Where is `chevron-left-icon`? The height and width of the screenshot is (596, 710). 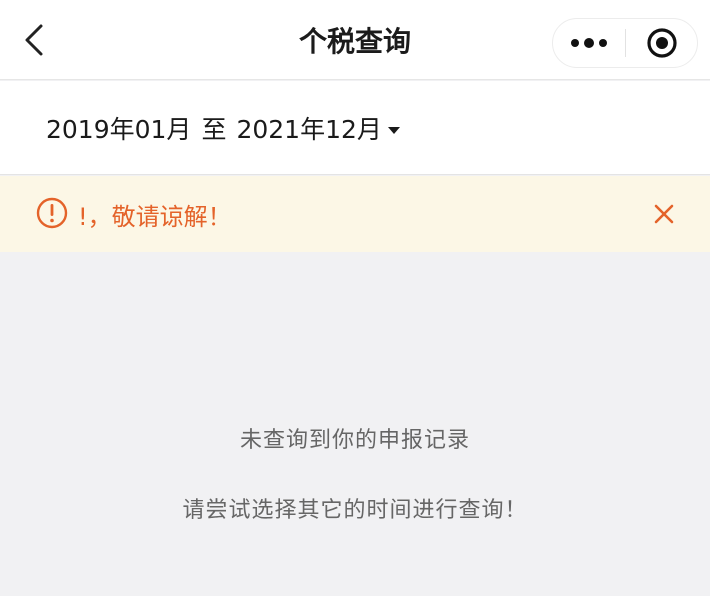 chevron-left-icon is located at coordinates (34, 40).